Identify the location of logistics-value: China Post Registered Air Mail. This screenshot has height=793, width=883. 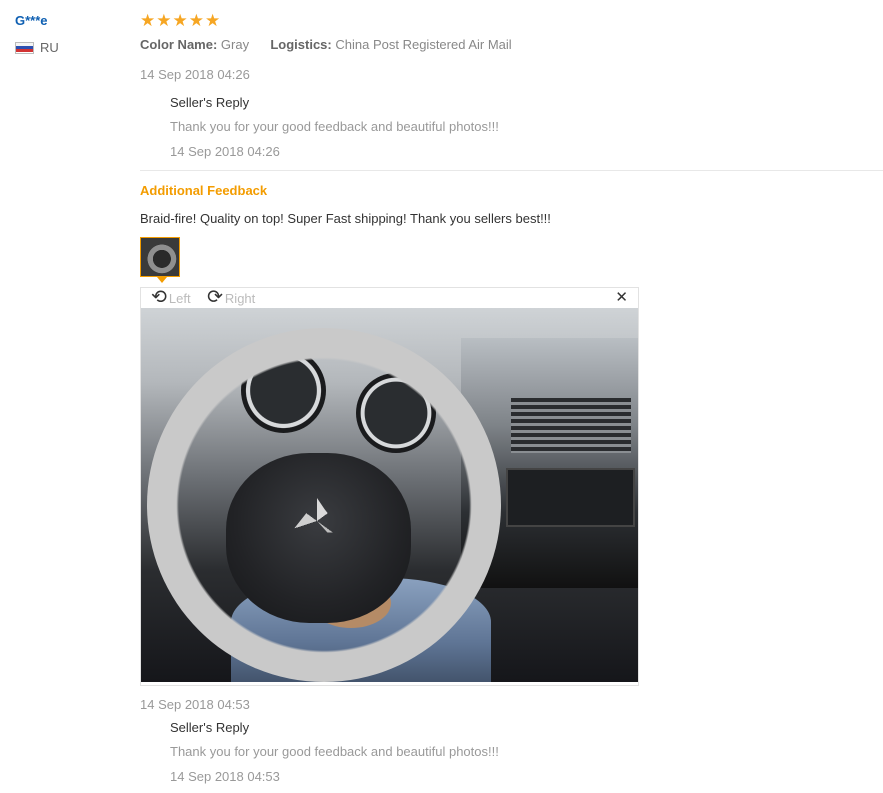
(423, 44).